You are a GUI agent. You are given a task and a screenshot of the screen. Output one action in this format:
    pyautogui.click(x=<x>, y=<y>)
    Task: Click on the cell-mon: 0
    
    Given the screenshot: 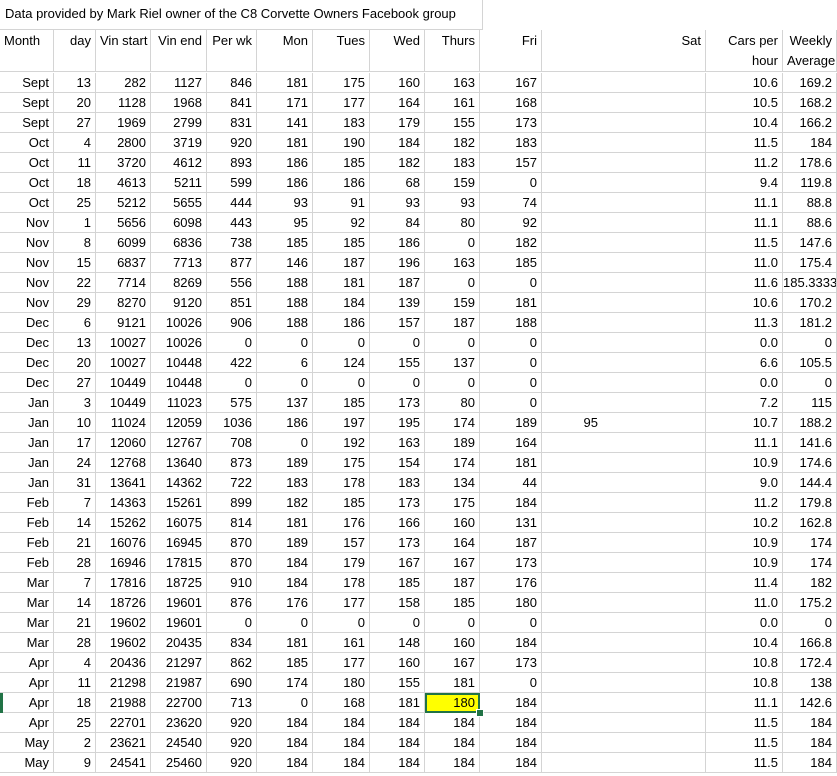 What is the action you would take?
    pyautogui.click(x=285, y=383)
    